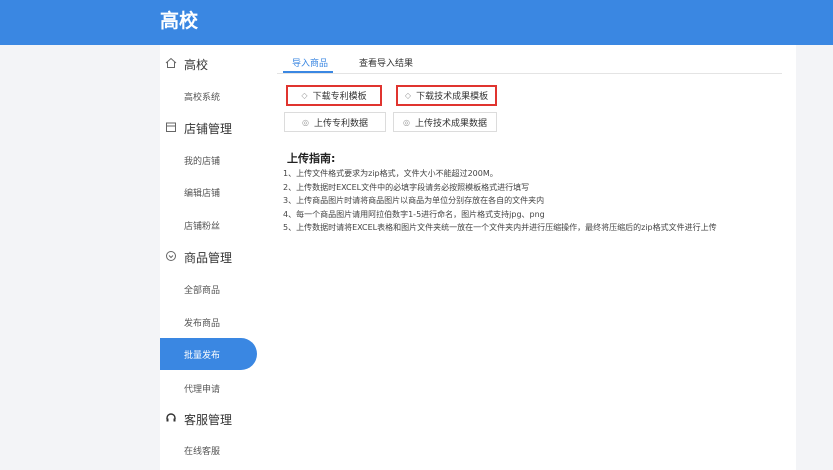 The height and width of the screenshot is (470, 833). I want to click on sidebar-item-store-fans: 店铺粉丝, so click(213, 225).